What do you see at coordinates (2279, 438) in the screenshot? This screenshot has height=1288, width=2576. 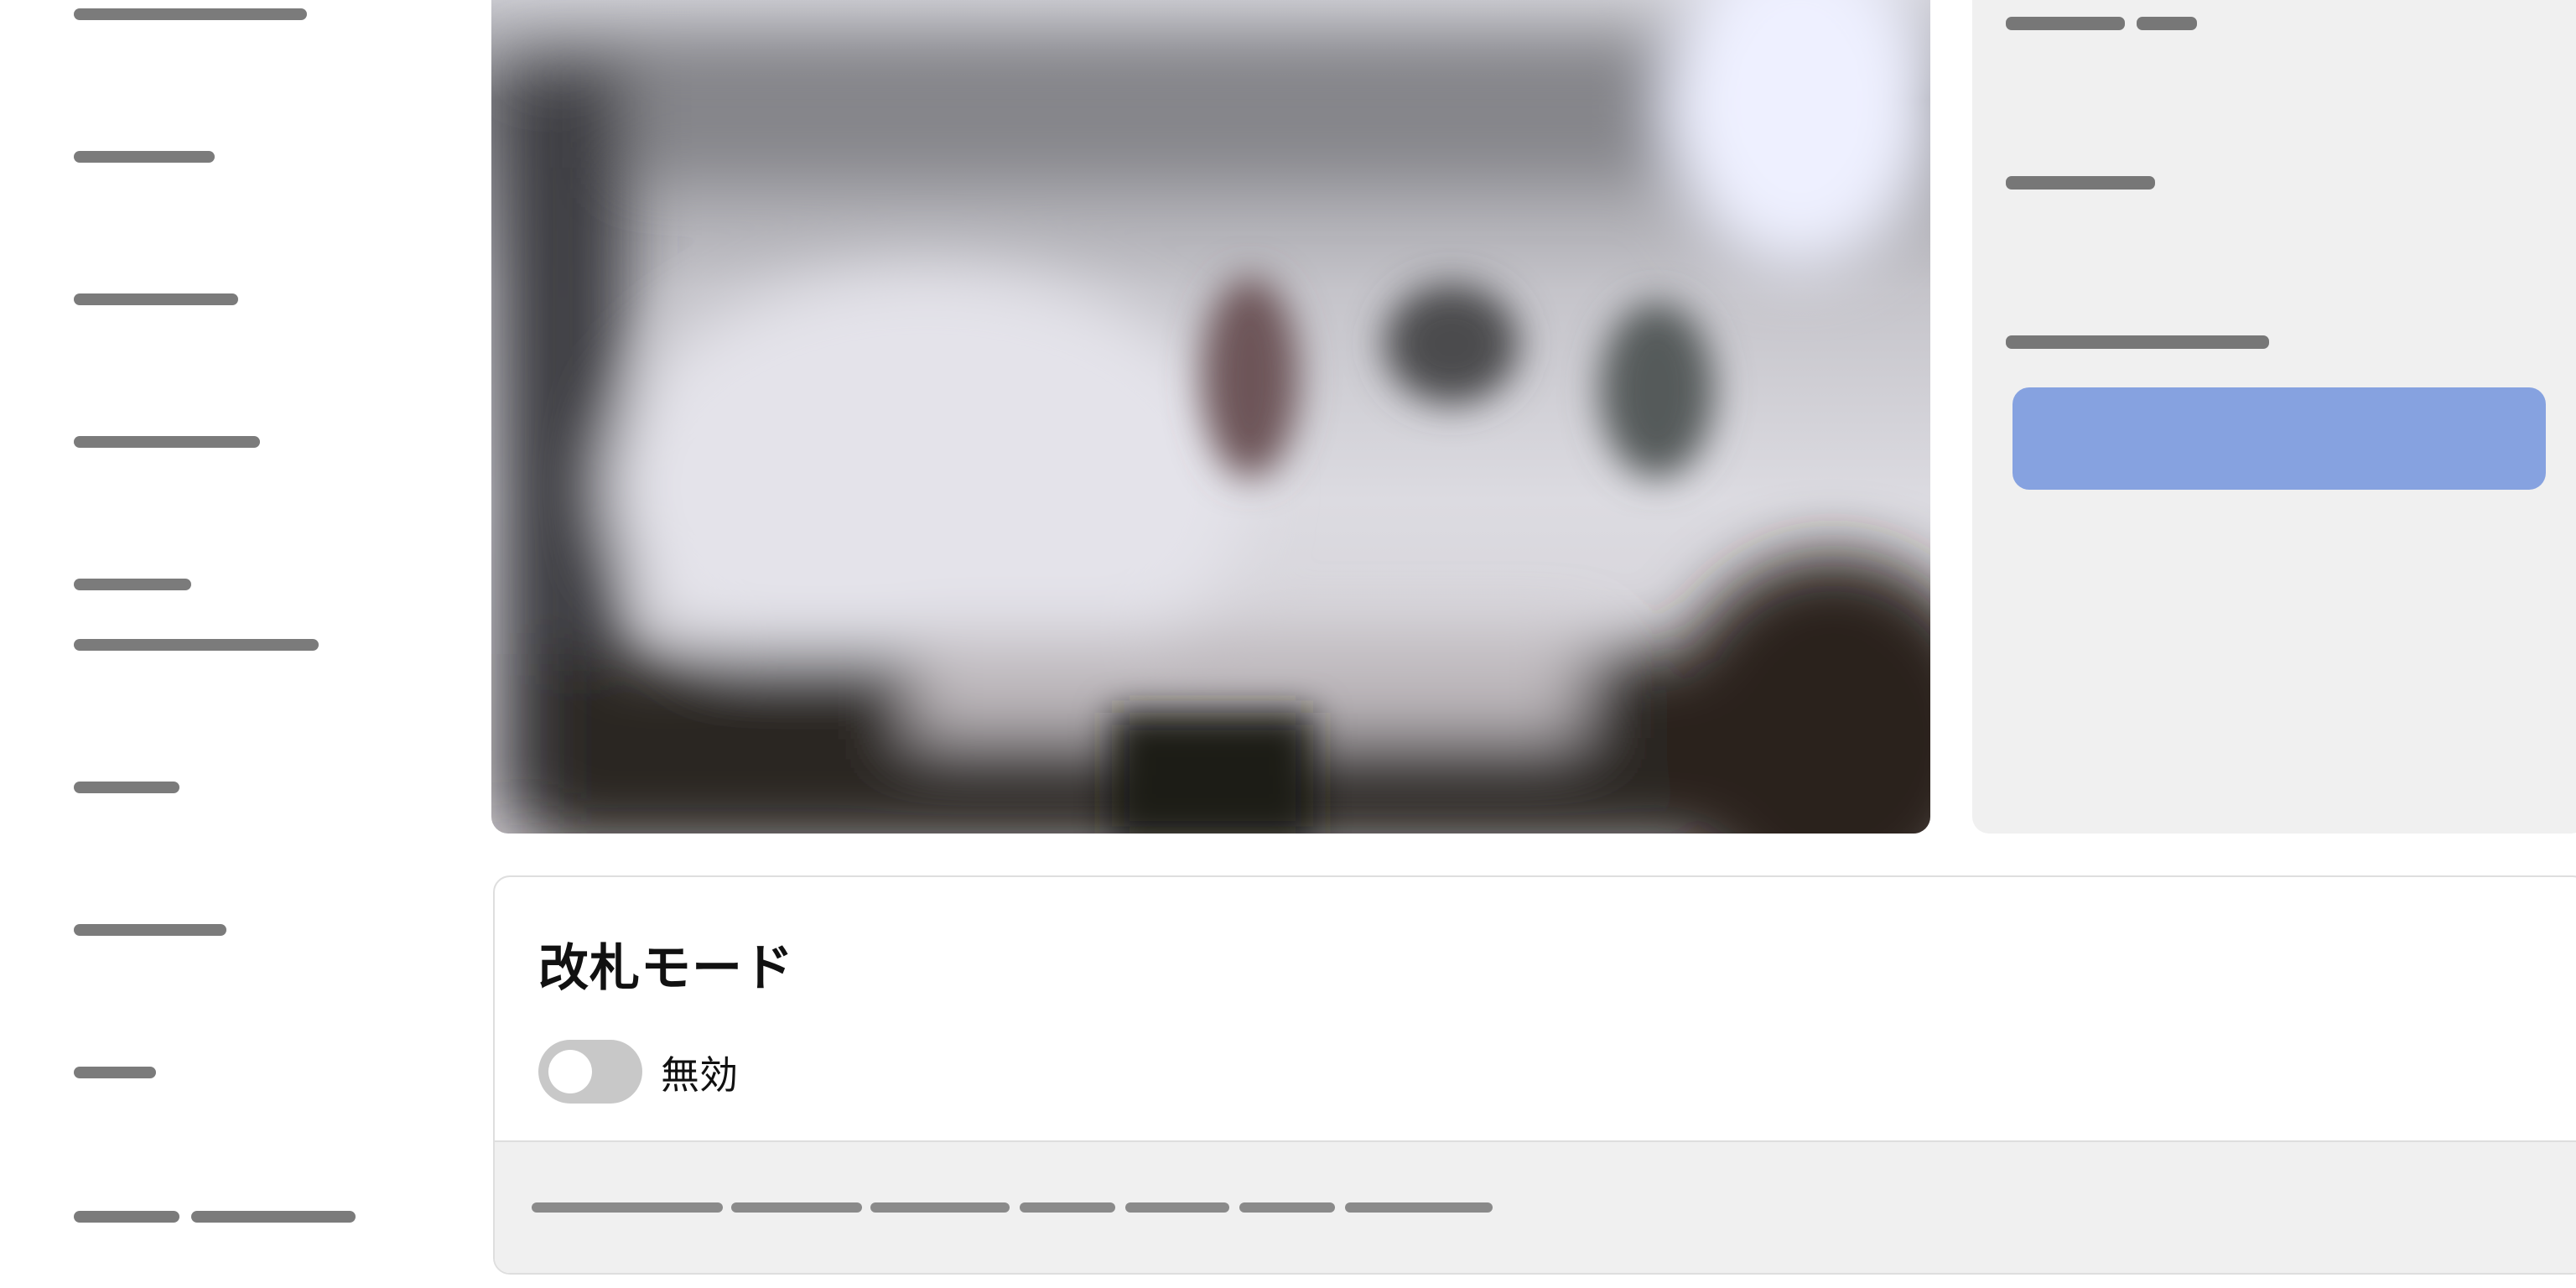 I see `primary-action-button` at bounding box center [2279, 438].